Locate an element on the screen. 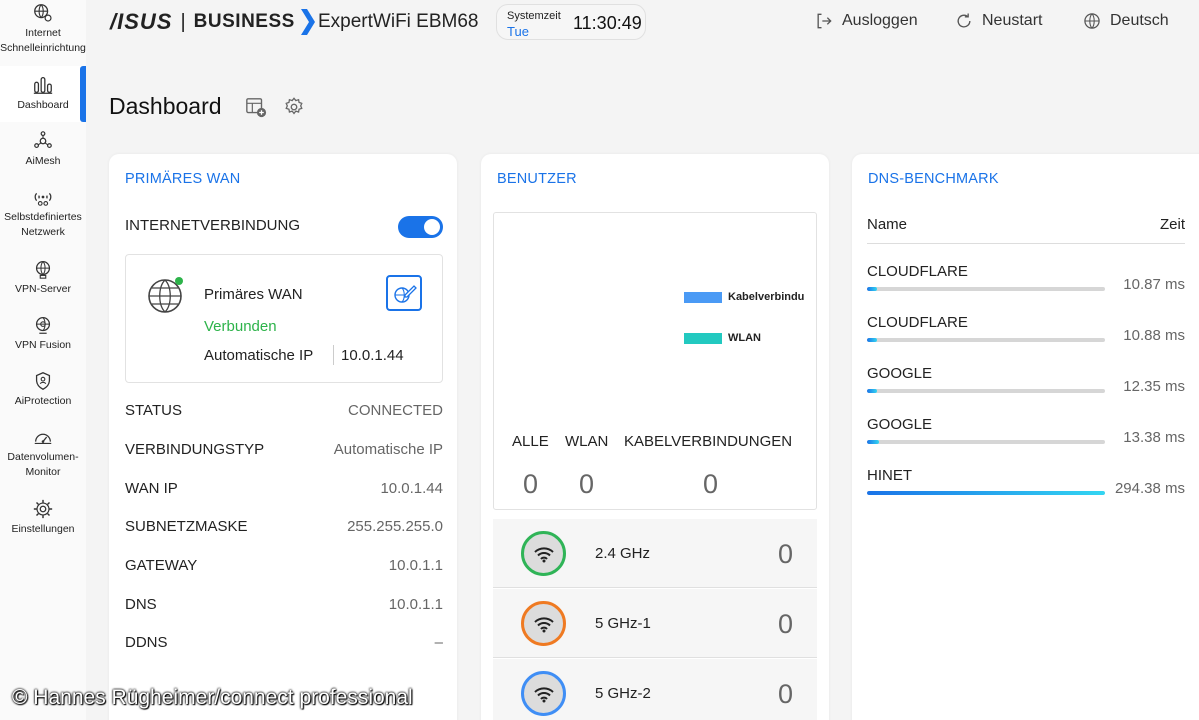 This screenshot has height=720, width=1199. sidebar-item-label: AiProtection is located at coordinates (43, 401).